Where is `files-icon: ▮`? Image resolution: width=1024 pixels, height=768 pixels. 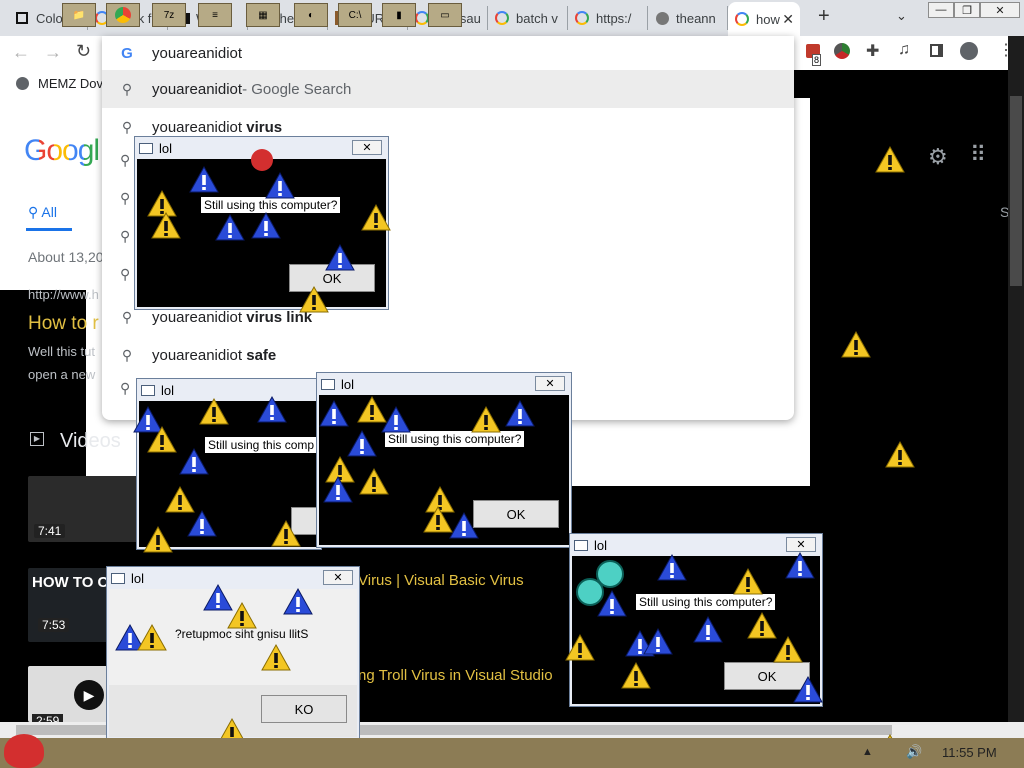
files-icon: ▮ is located at coordinates (399, 15).